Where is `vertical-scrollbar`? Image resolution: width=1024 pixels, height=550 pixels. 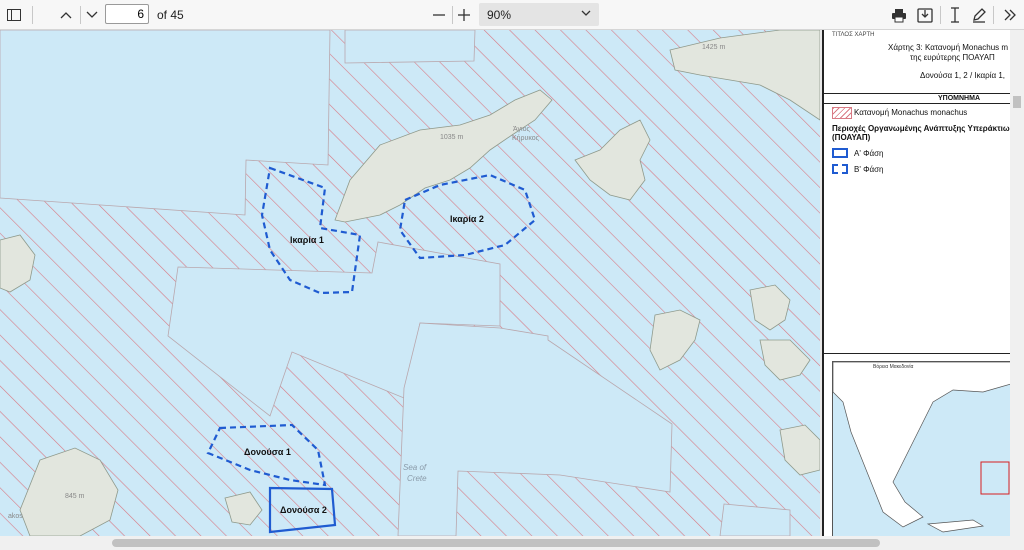
vertical-scrollbar is located at coordinates (1017, 283).